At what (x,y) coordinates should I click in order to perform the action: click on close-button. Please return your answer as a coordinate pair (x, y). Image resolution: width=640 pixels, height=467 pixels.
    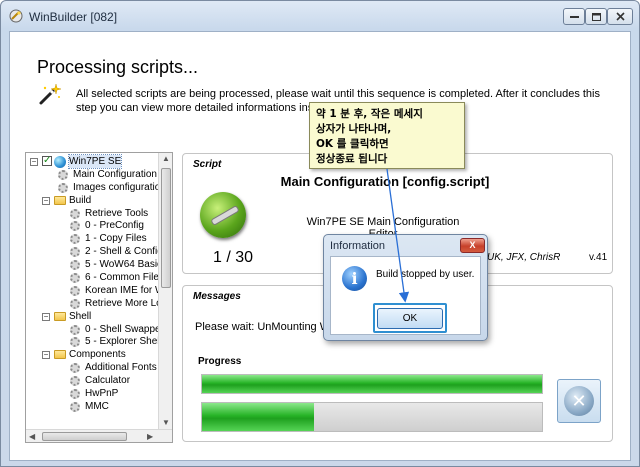
    Looking at the image, I should click on (620, 16).